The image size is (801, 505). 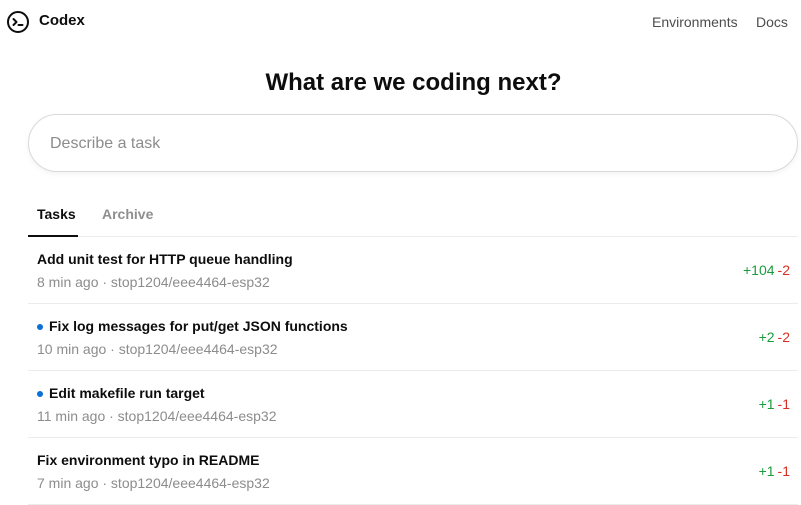 What do you see at coordinates (400, 22) in the screenshot?
I see `header: Codex Environments Docs` at bounding box center [400, 22].